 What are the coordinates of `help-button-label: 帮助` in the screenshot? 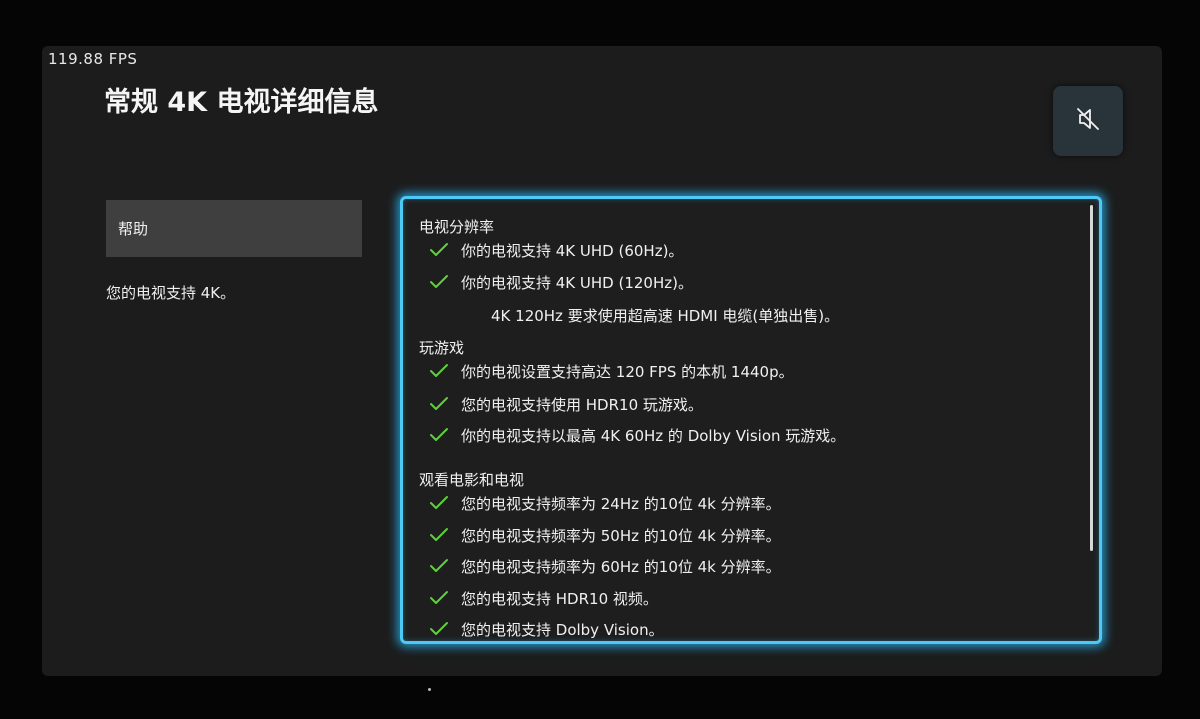 It's located at (133, 229).